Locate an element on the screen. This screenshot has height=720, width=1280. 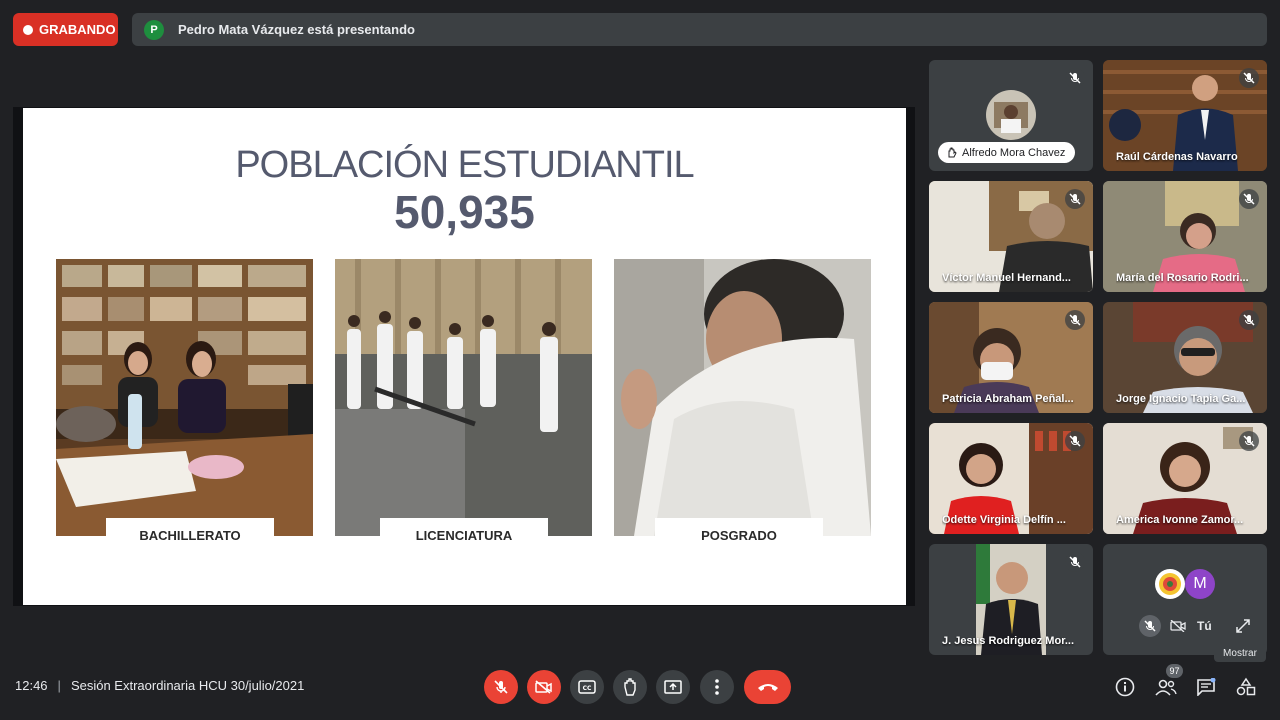
clock-time: 12:46 is located at coordinates (31, 685).